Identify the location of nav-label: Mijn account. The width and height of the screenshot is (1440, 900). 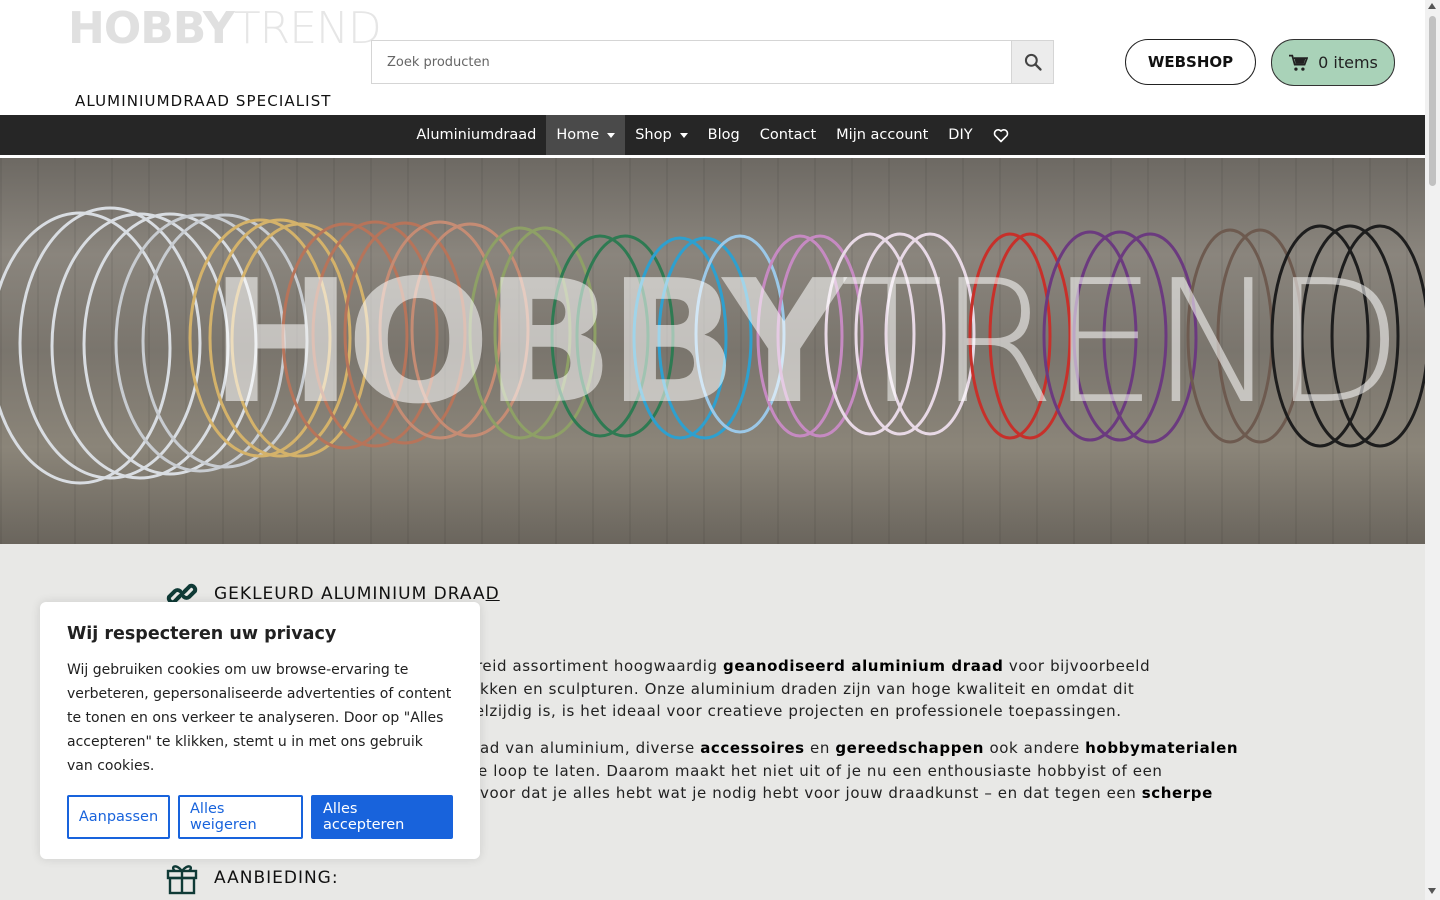
(882, 135).